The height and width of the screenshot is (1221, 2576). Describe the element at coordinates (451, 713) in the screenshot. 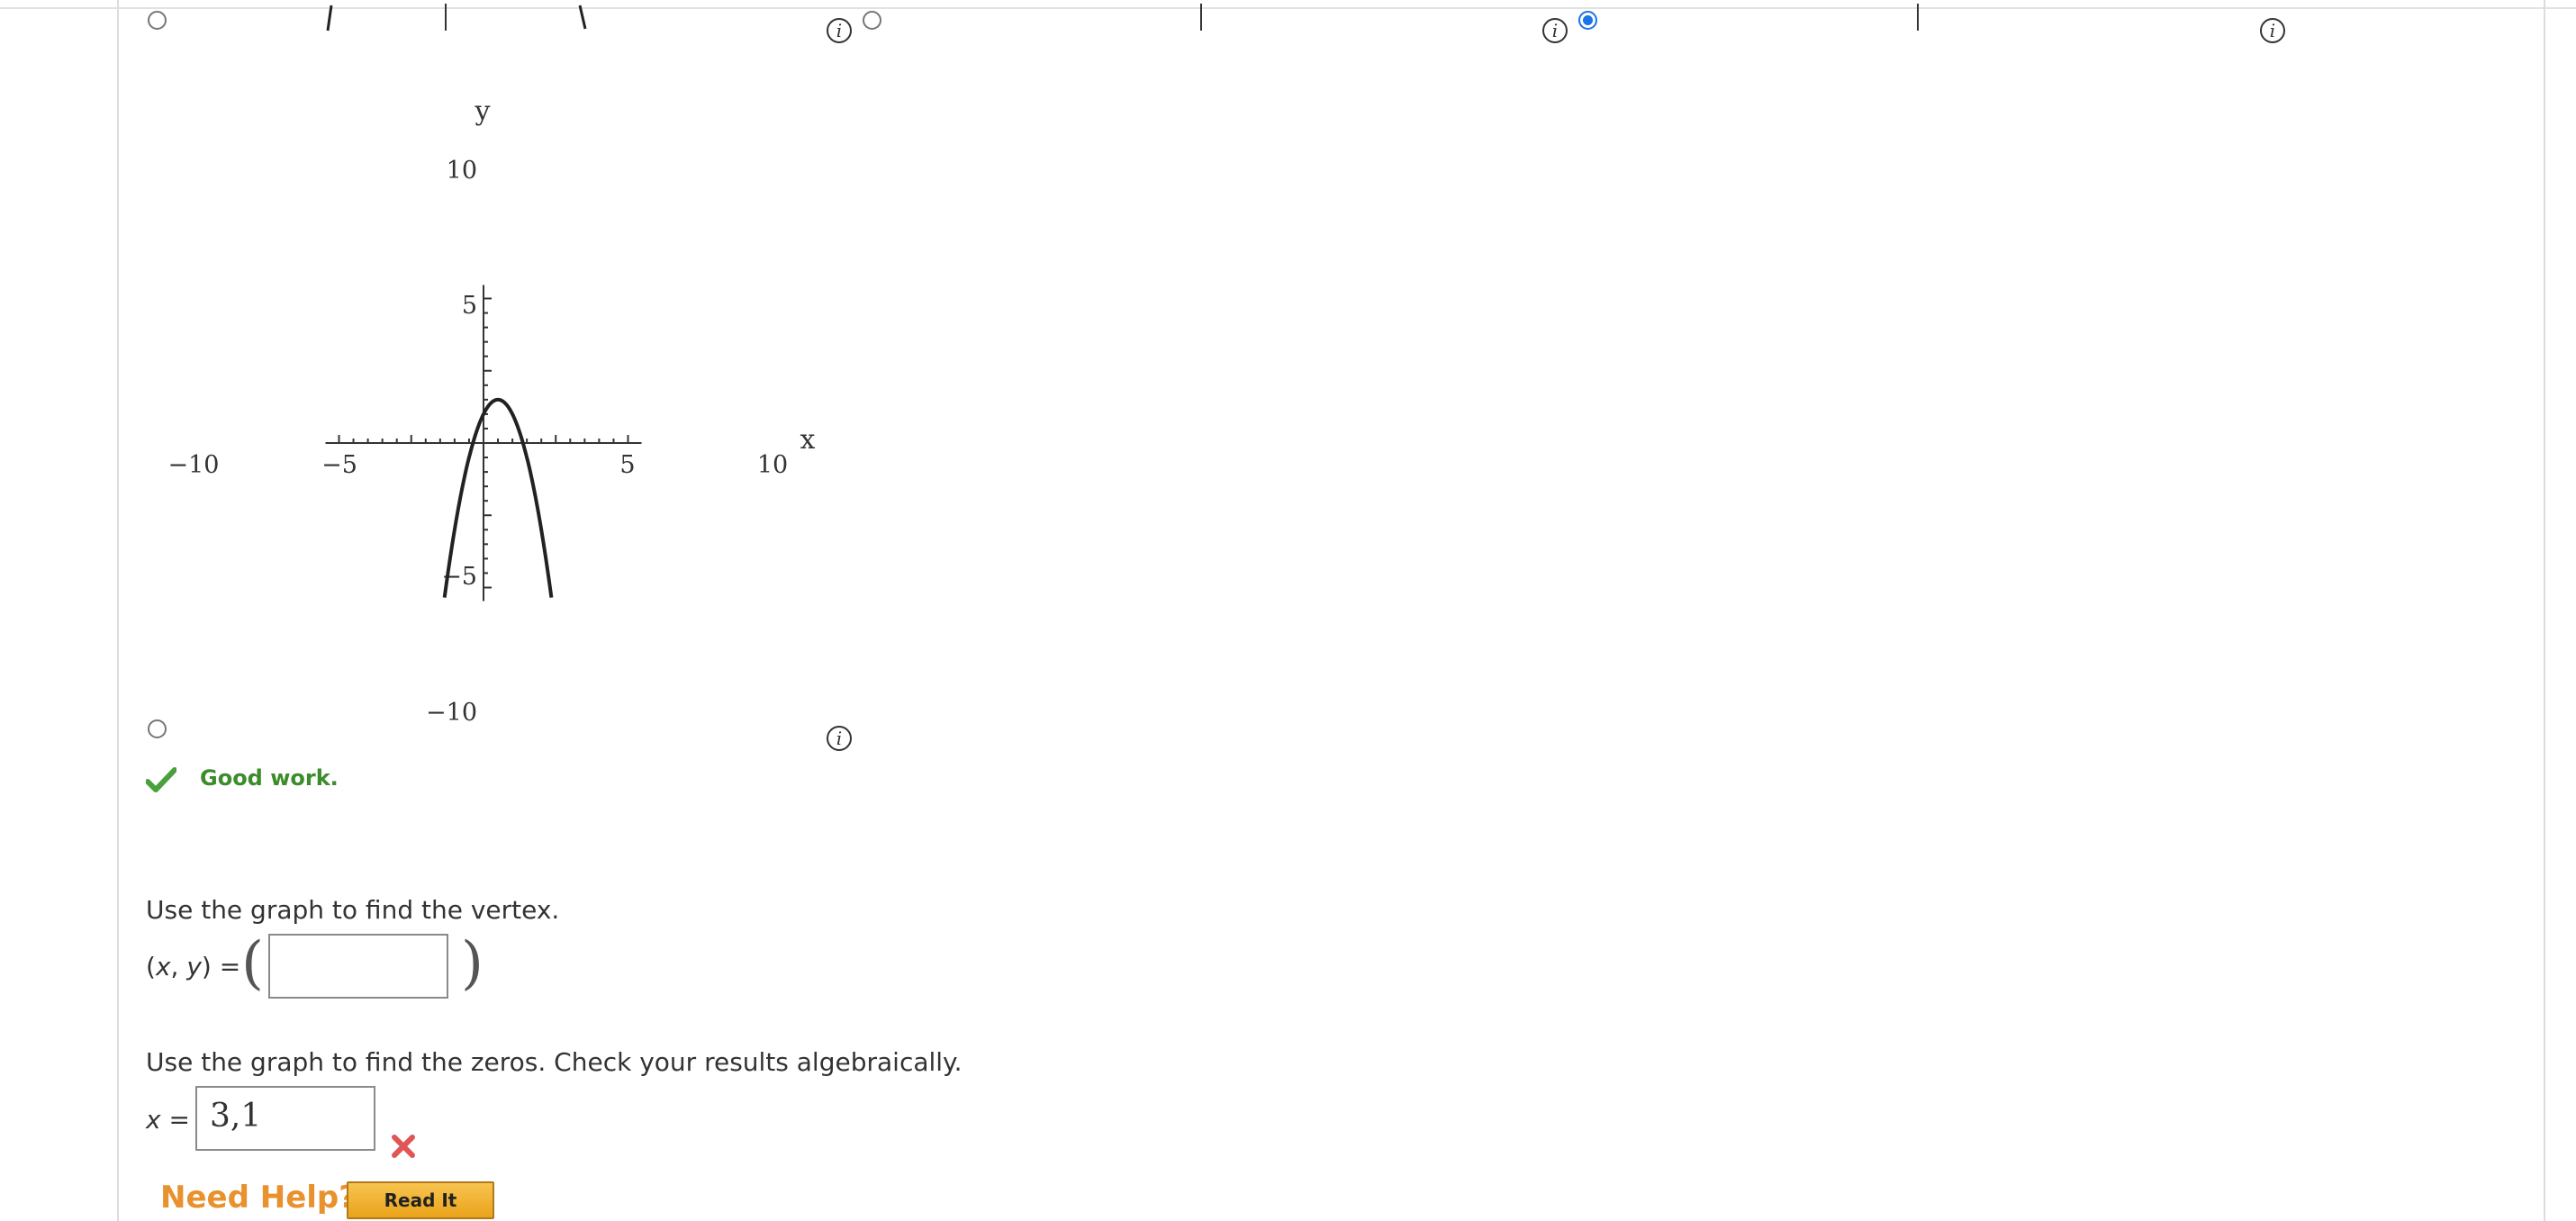

I see `y-tick-label: −10` at that location.